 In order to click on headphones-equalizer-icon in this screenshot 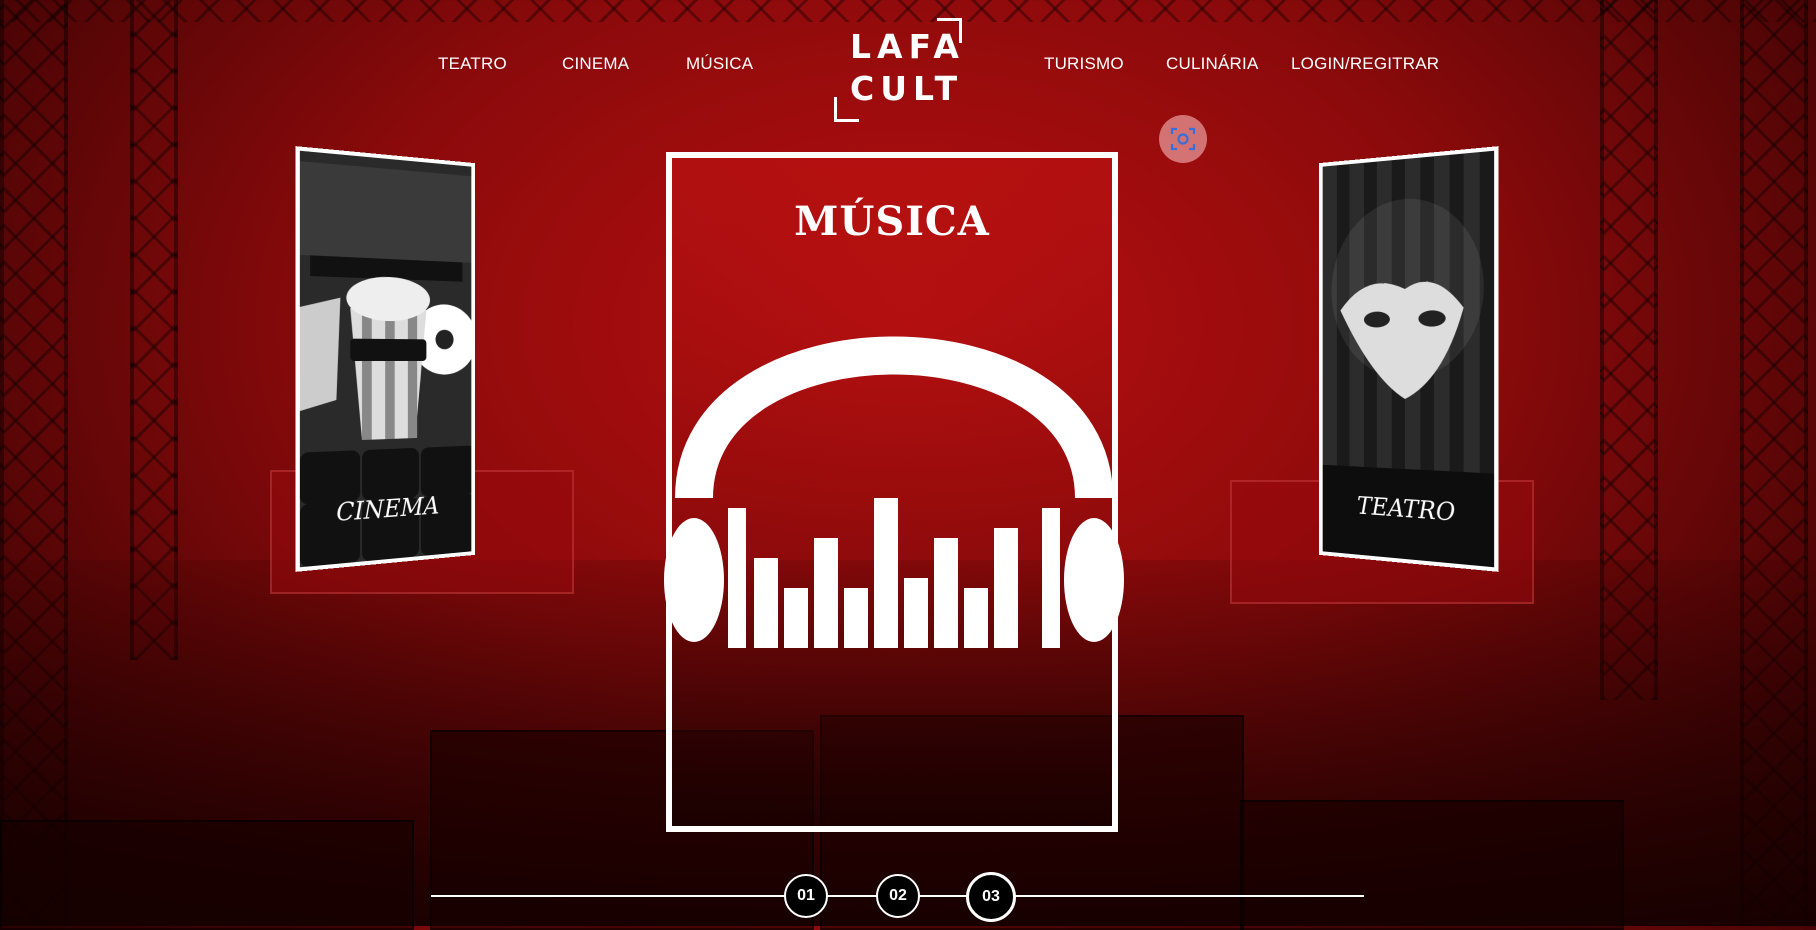, I will do `click(894, 492)`.